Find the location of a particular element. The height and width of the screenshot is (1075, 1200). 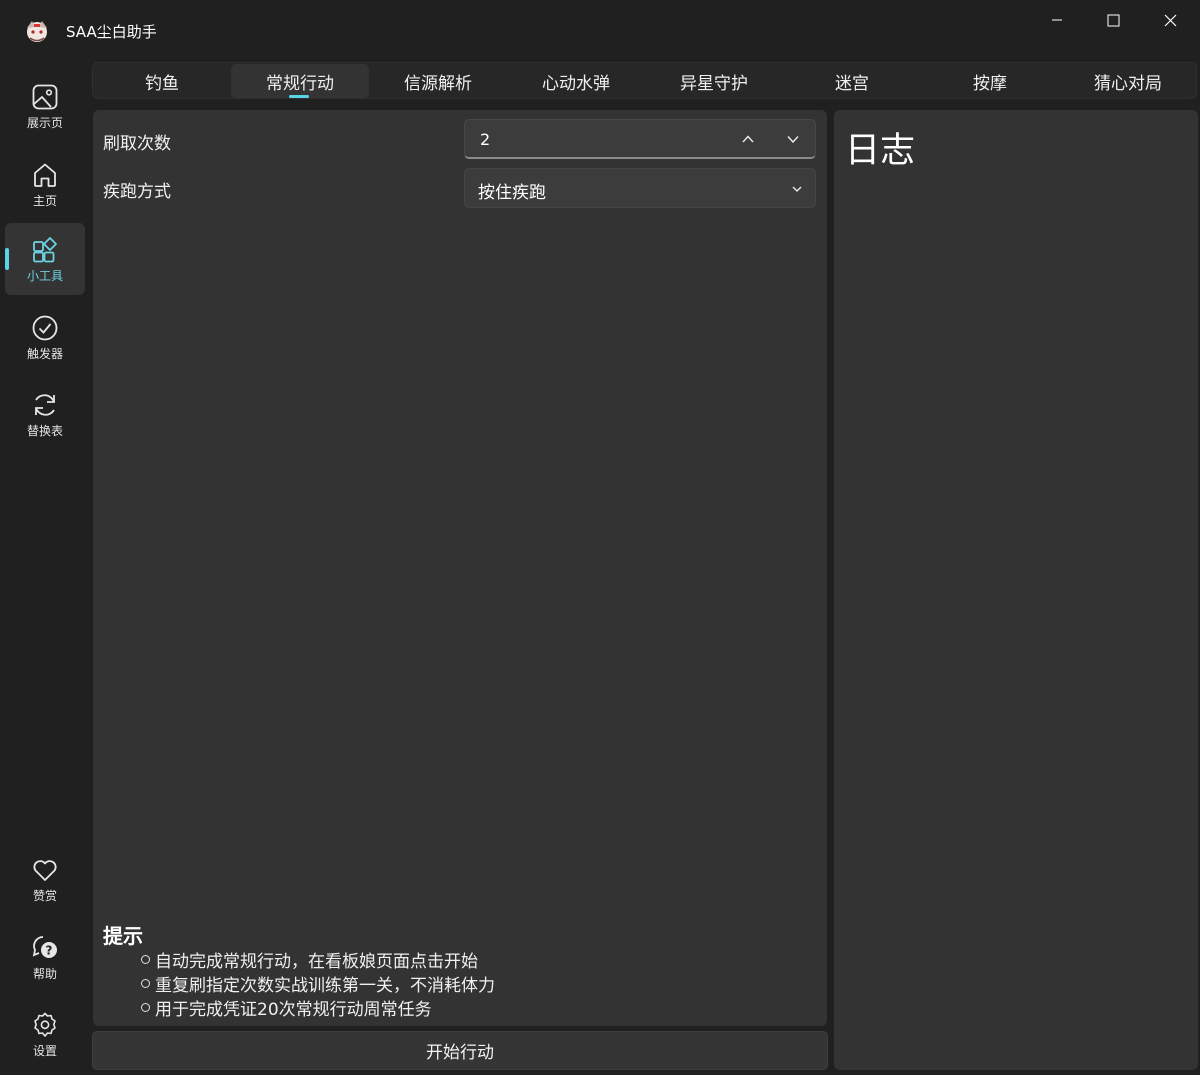

maximize-button is located at coordinates (1113, 20).